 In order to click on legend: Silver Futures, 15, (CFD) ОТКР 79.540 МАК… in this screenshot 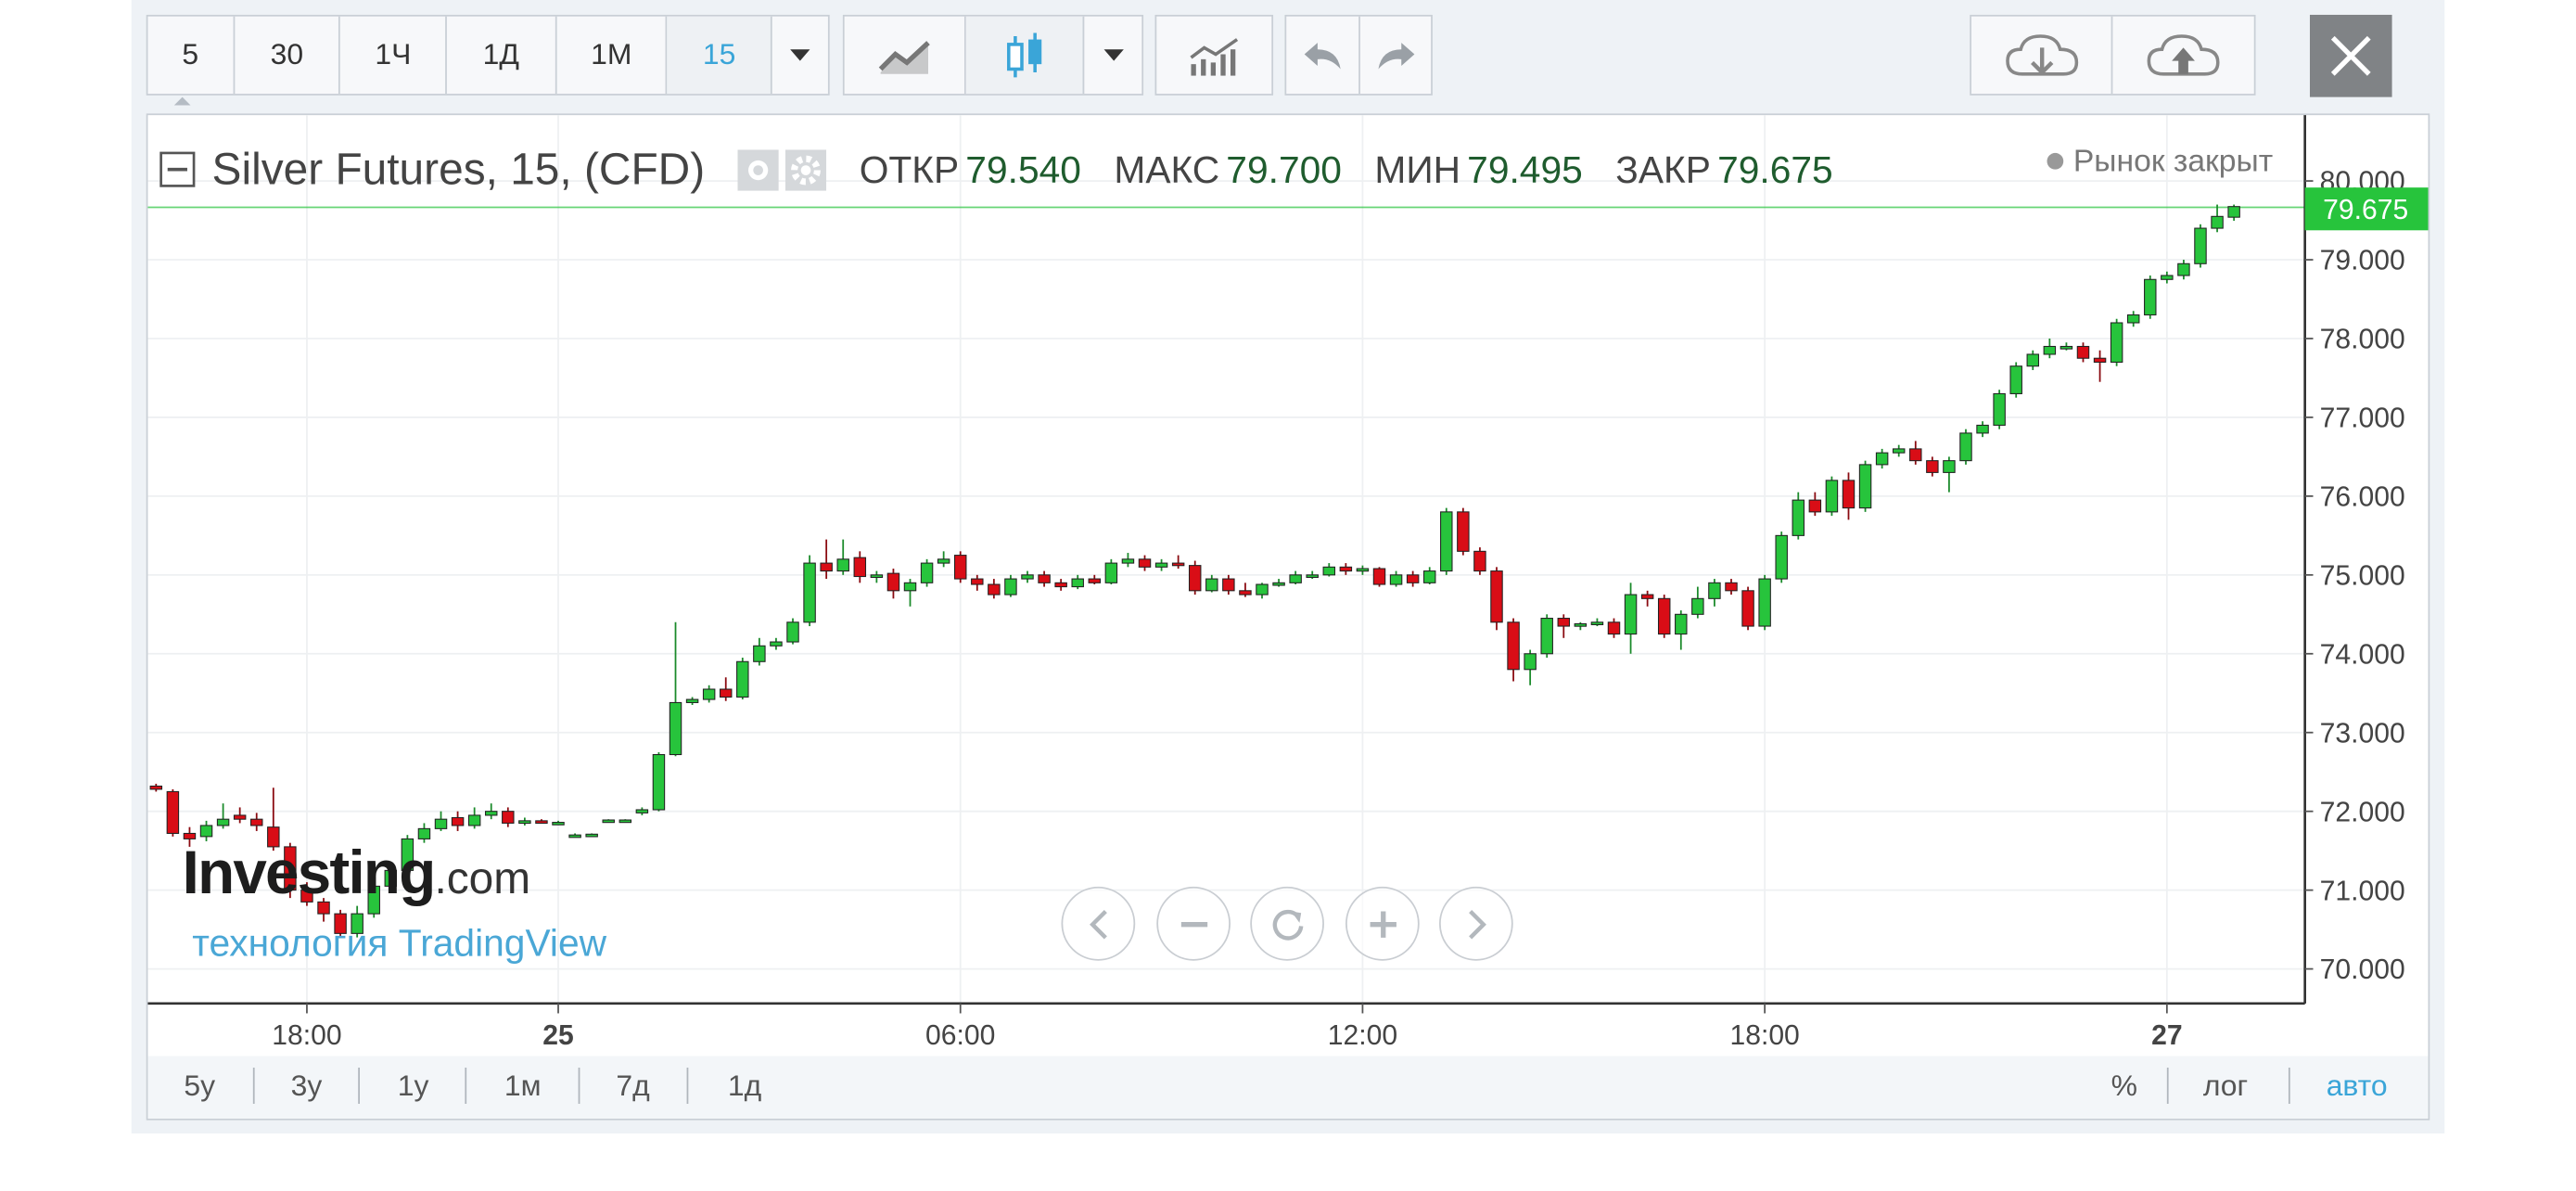, I will do `click(996, 170)`.